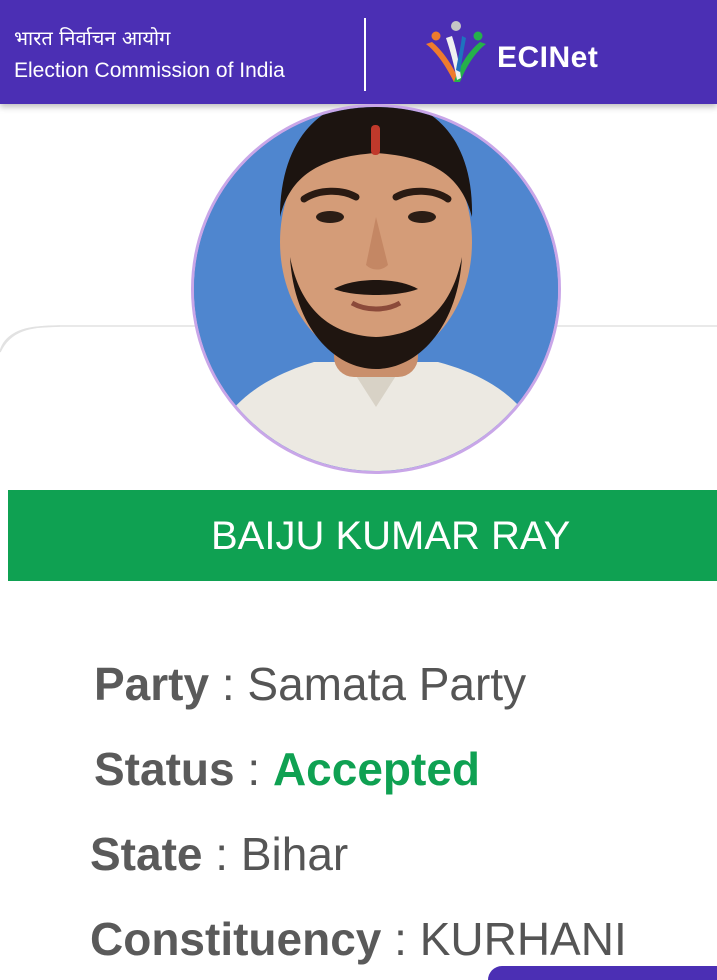 Image resolution: width=717 pixels, height=980 pixels. What do you see at coordinates (376, 769) in the screenshot?
I see `status-value: Accepted` at bounding box center [376, 769].